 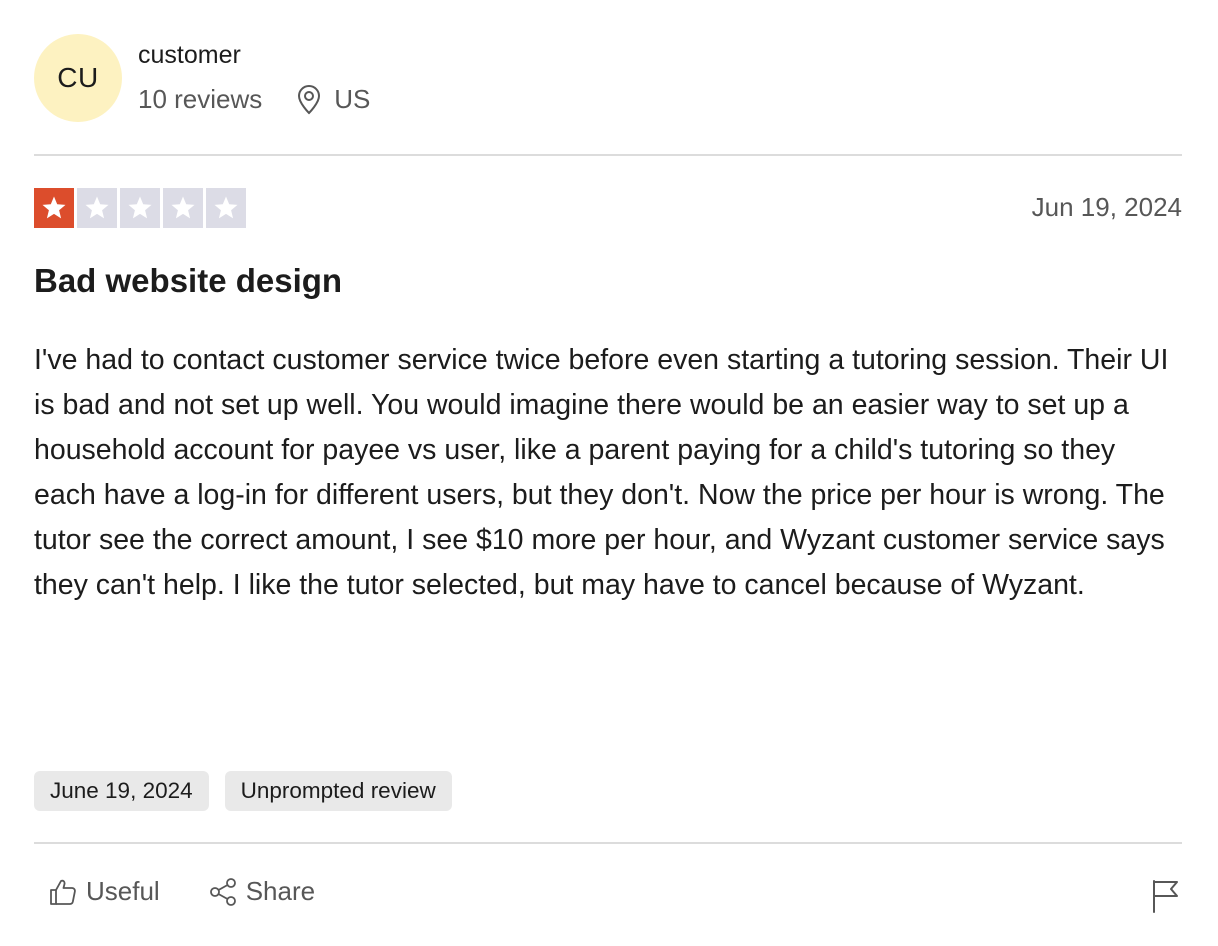 I want to click on share-icon, so click(x=227, y=892).